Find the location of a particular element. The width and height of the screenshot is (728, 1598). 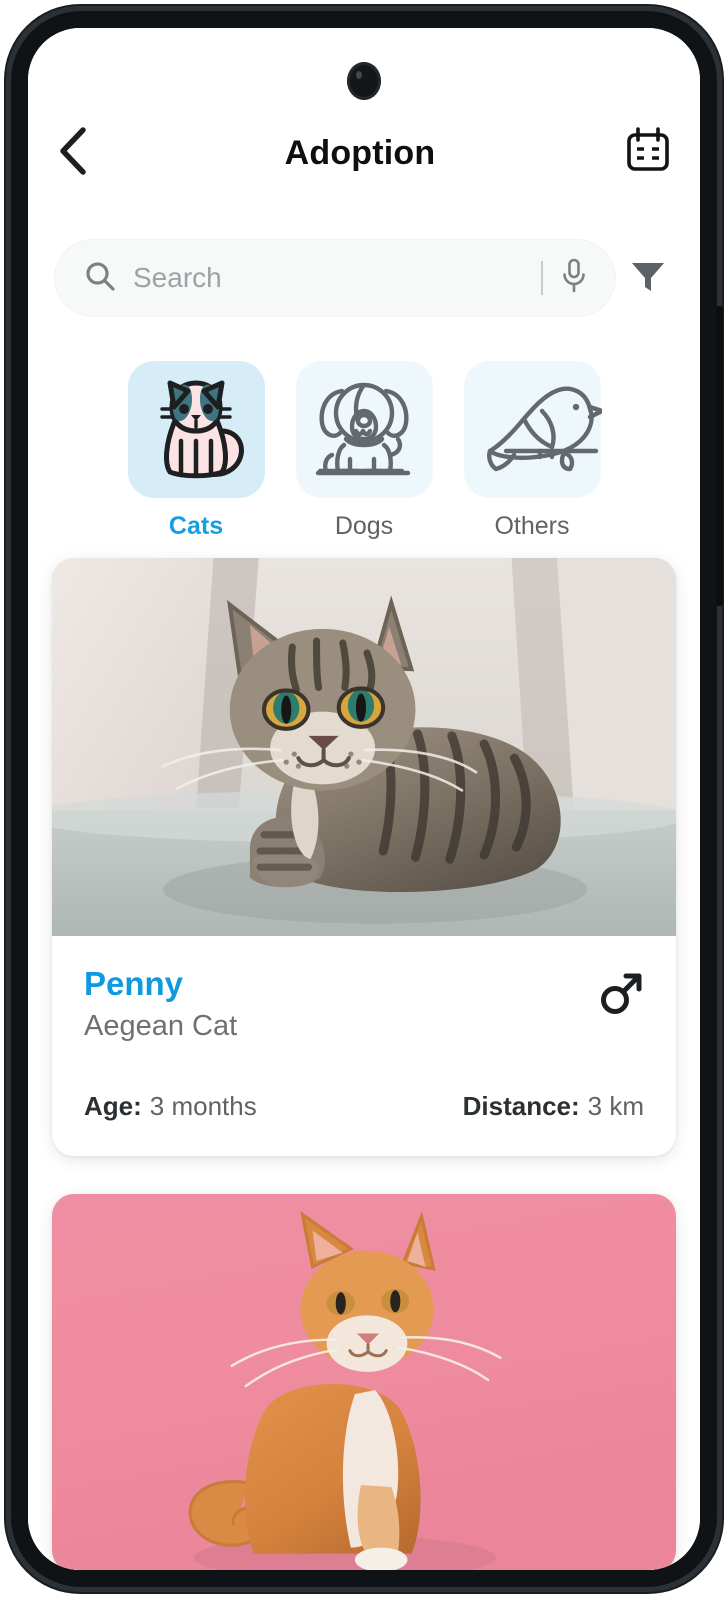

search-divider is located at coordinates (542, 278).